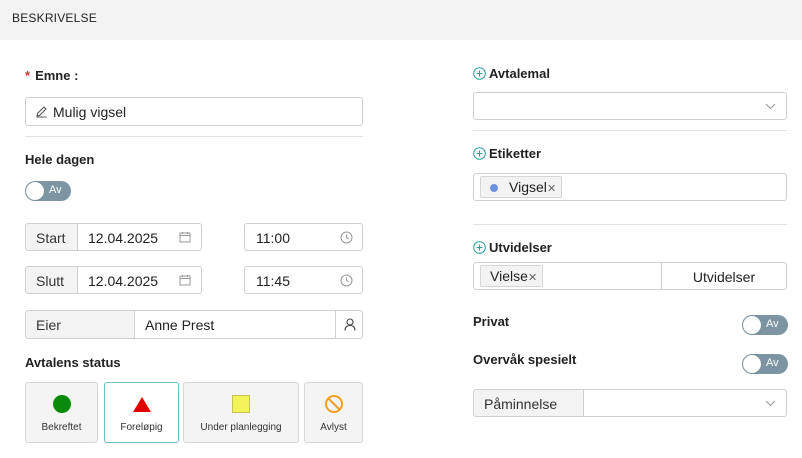  What do you see at coordinates (491, 321) in the screenshot?
I see `private-label: Privat` at bounding box center [491, 321].